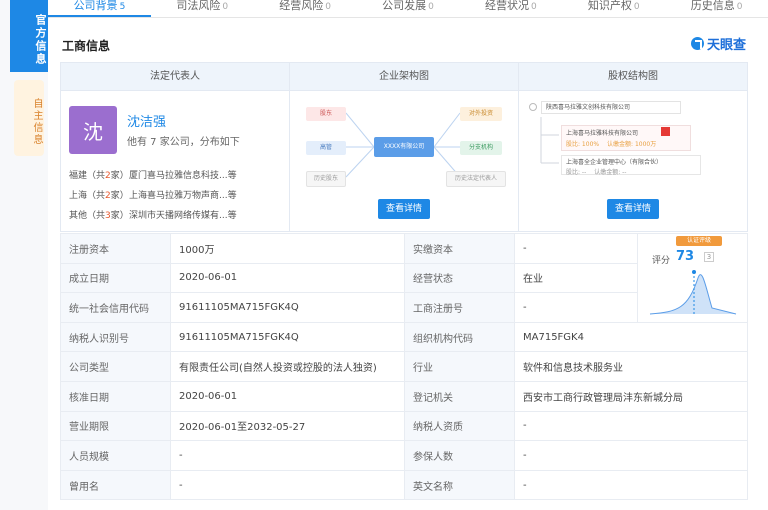 Image resolution: width=768 pixels, height=510 pixels. Describe the element at coordinates (583, 144) in the screenshot. I see `equity-ratio: 股比: 100%` at that location.